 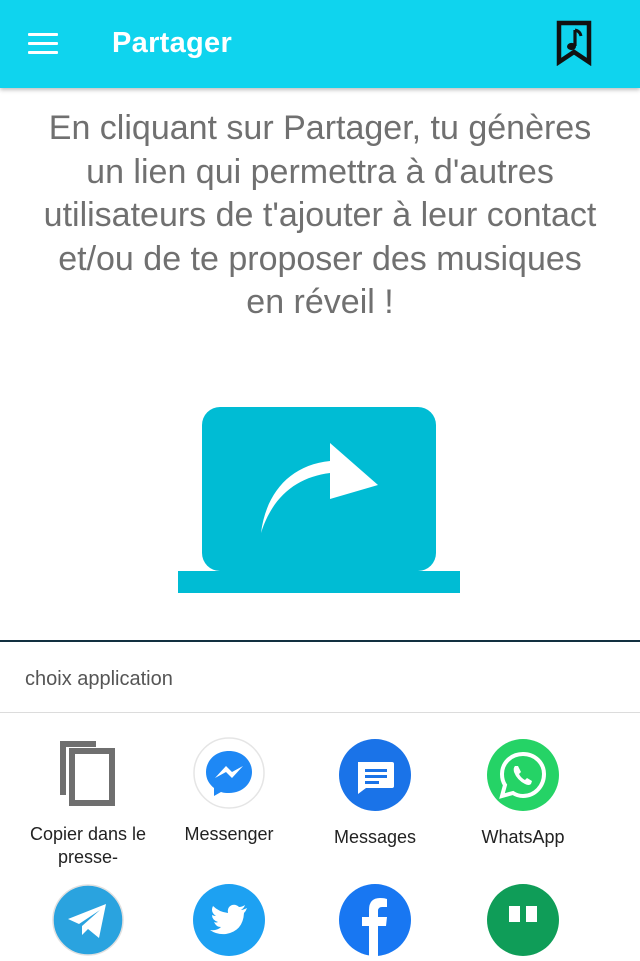 What do you see at coordinates (172, 43) in the screenshot?
I see `page-title: Partager` at bounding box center [172, 43].